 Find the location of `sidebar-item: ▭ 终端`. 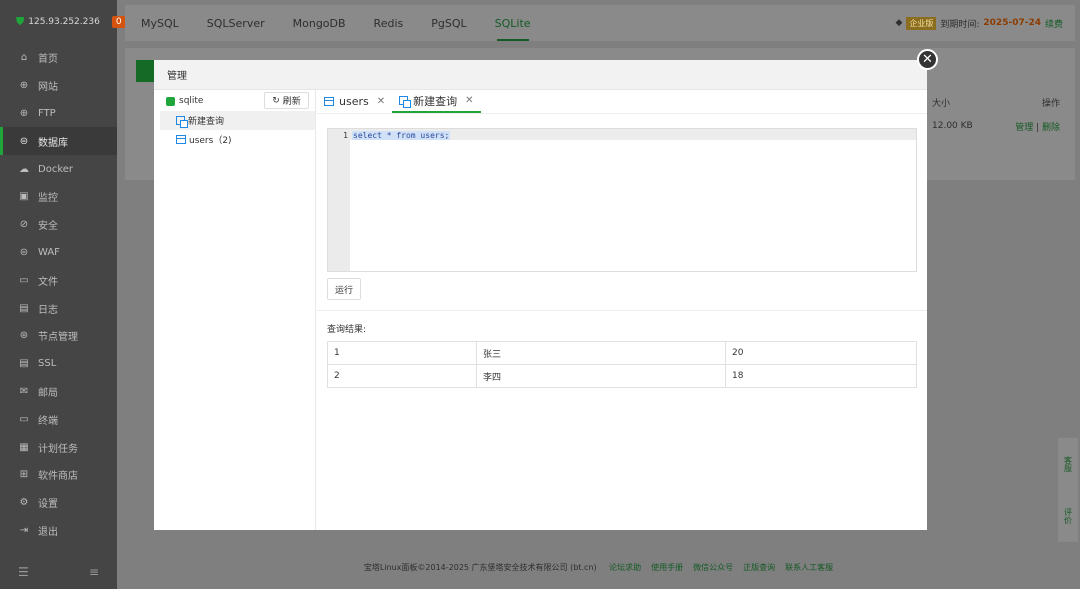

sidebar-item: ▭ 终端 is located at coordinates (58, 419).